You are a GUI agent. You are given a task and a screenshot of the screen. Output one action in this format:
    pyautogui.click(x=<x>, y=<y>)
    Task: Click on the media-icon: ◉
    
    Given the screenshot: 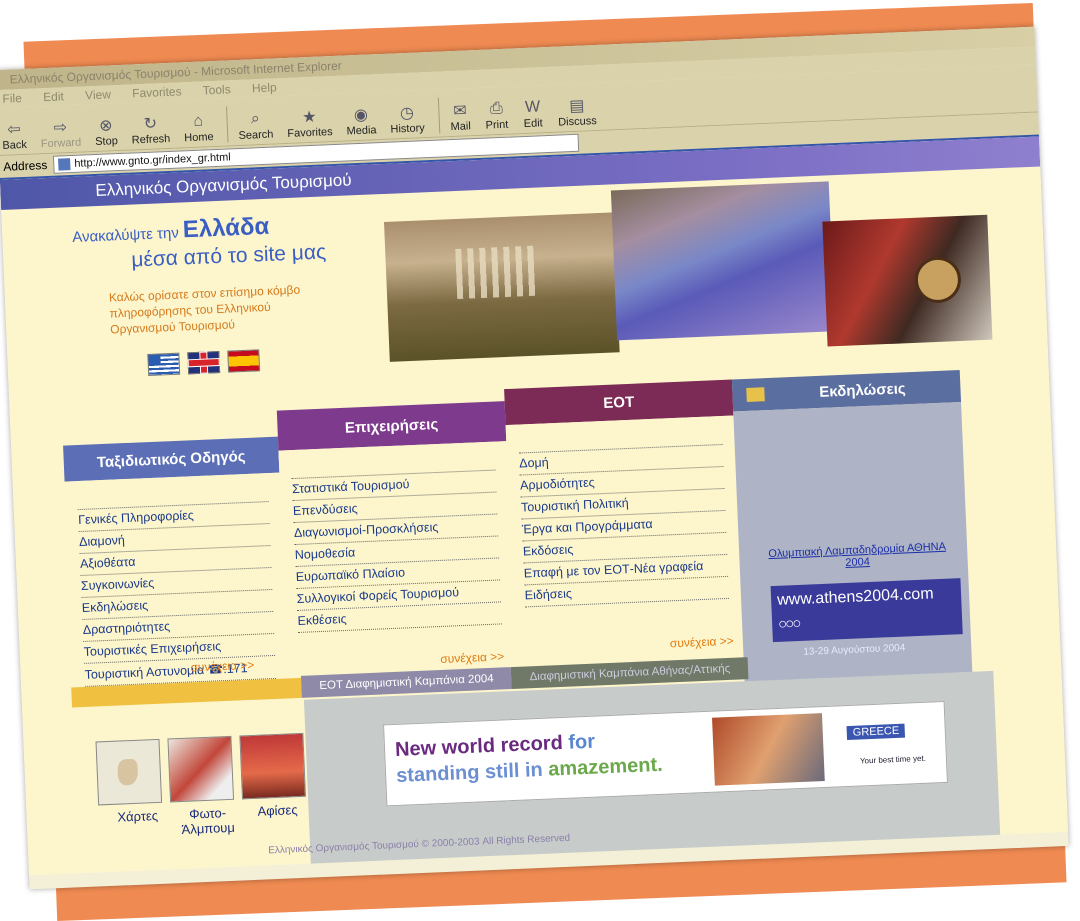 What is the action you would take?
    pyautogui.click(x=361, y=115)
    